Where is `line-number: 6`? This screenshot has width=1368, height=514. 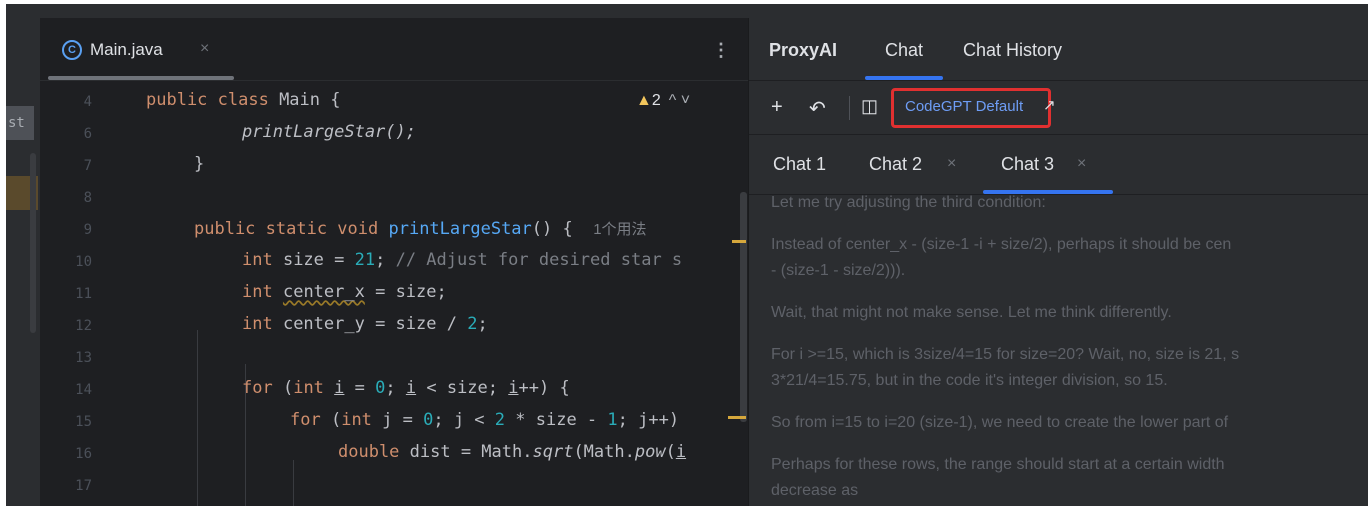
line-number: 6 is located at coordinates (87, 134).